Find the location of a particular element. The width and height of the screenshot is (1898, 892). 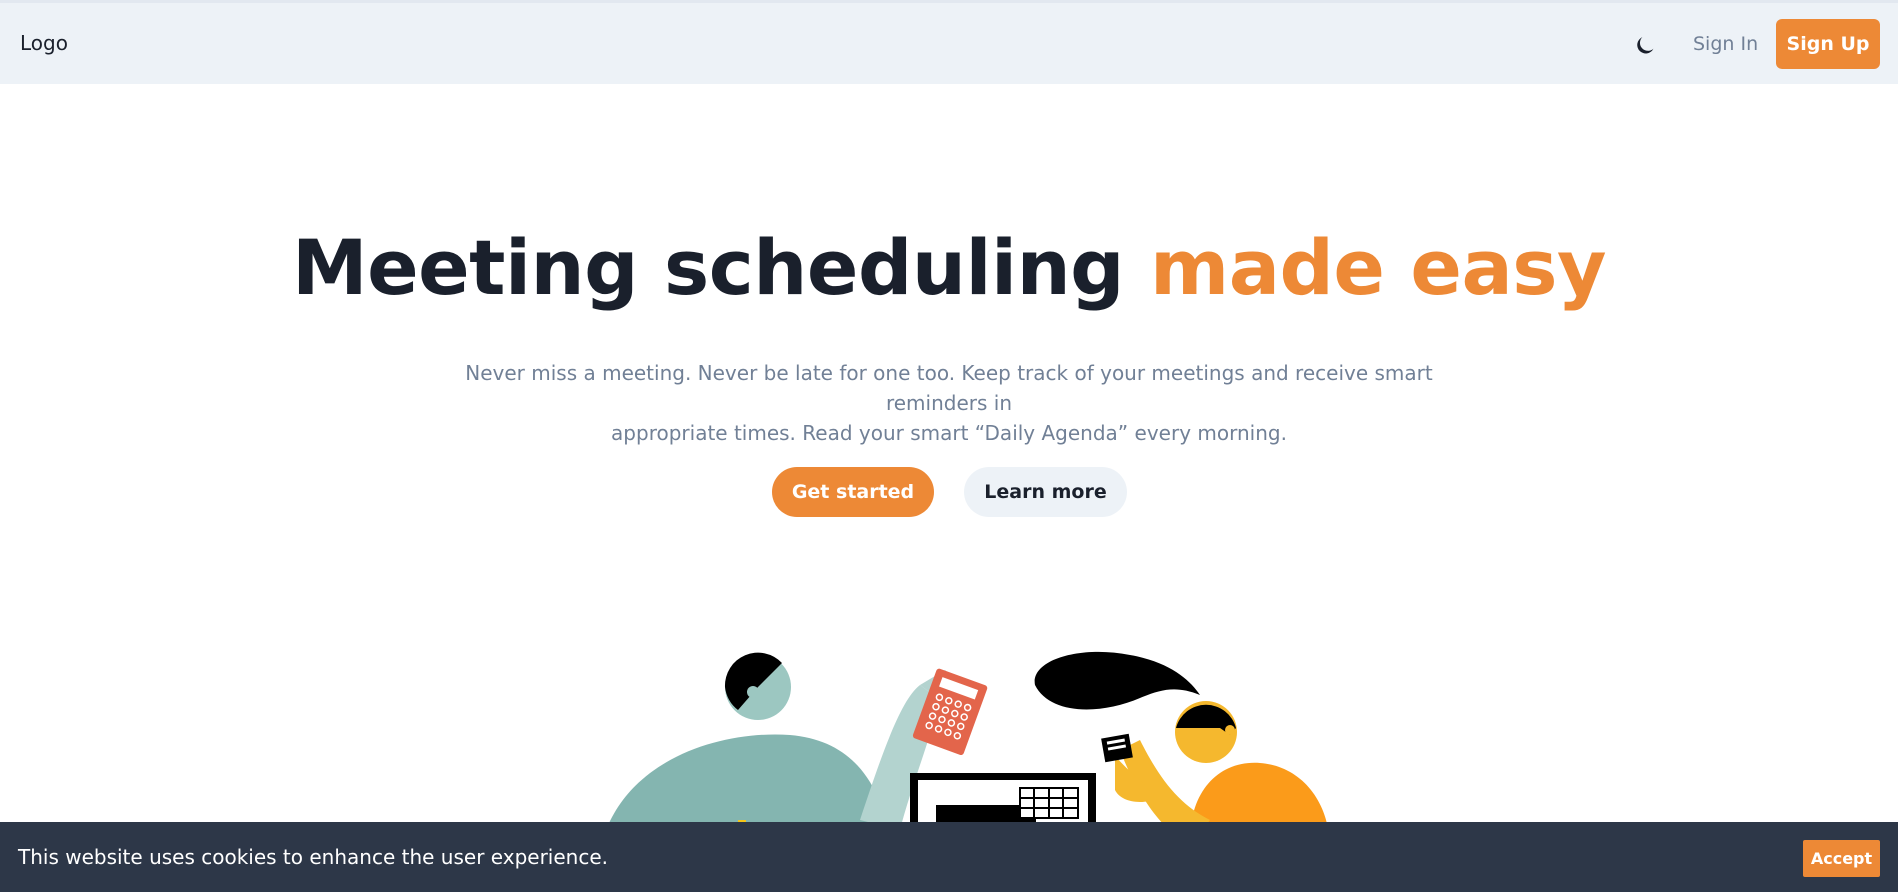

accept-cookies-button: Accept is located at coordinates (1841, 858).